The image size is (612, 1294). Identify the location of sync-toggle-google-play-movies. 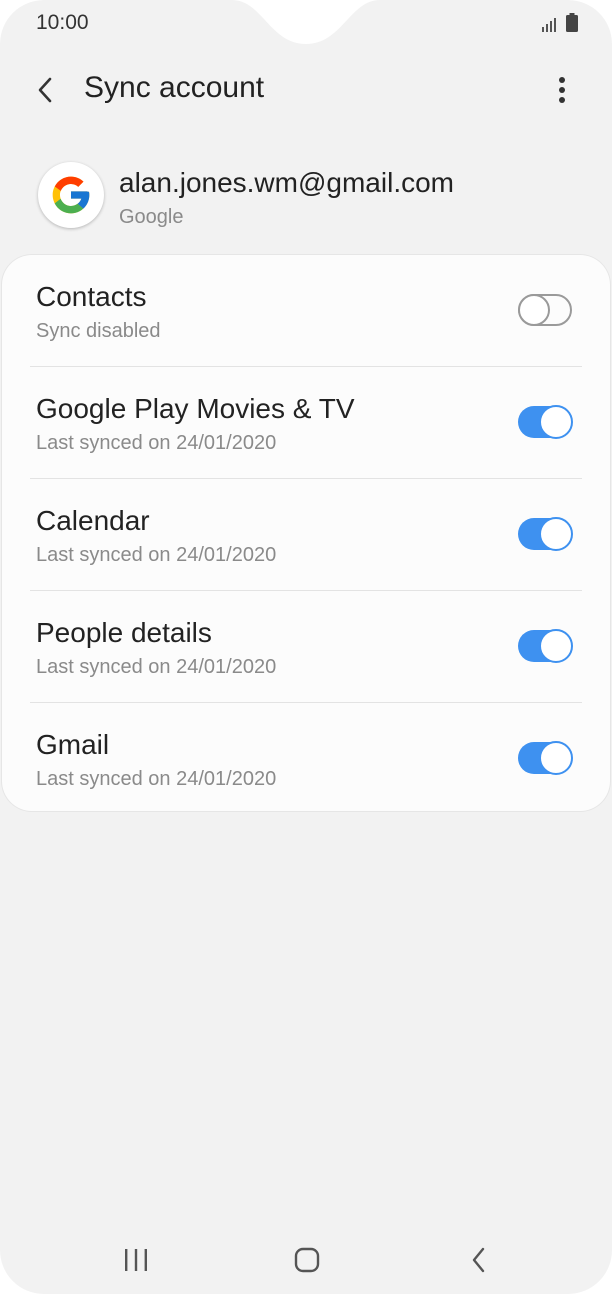
(545, 422).